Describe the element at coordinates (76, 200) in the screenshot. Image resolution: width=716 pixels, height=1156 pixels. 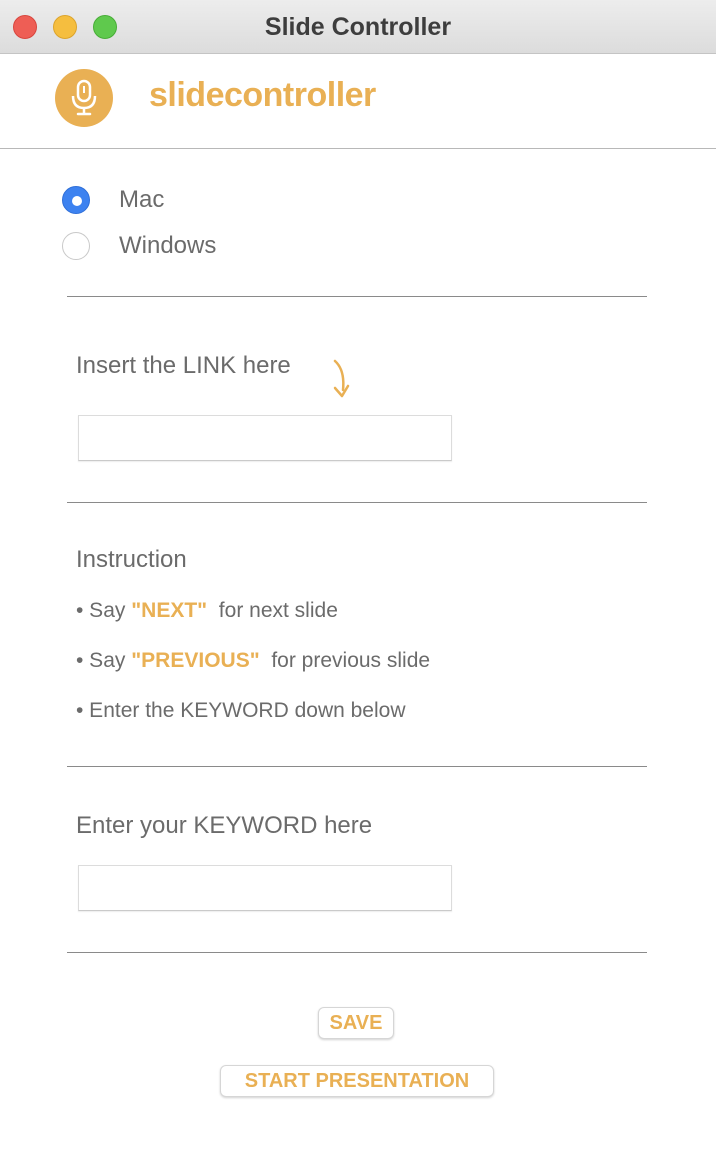
I see `mac-radio-button` at that location.